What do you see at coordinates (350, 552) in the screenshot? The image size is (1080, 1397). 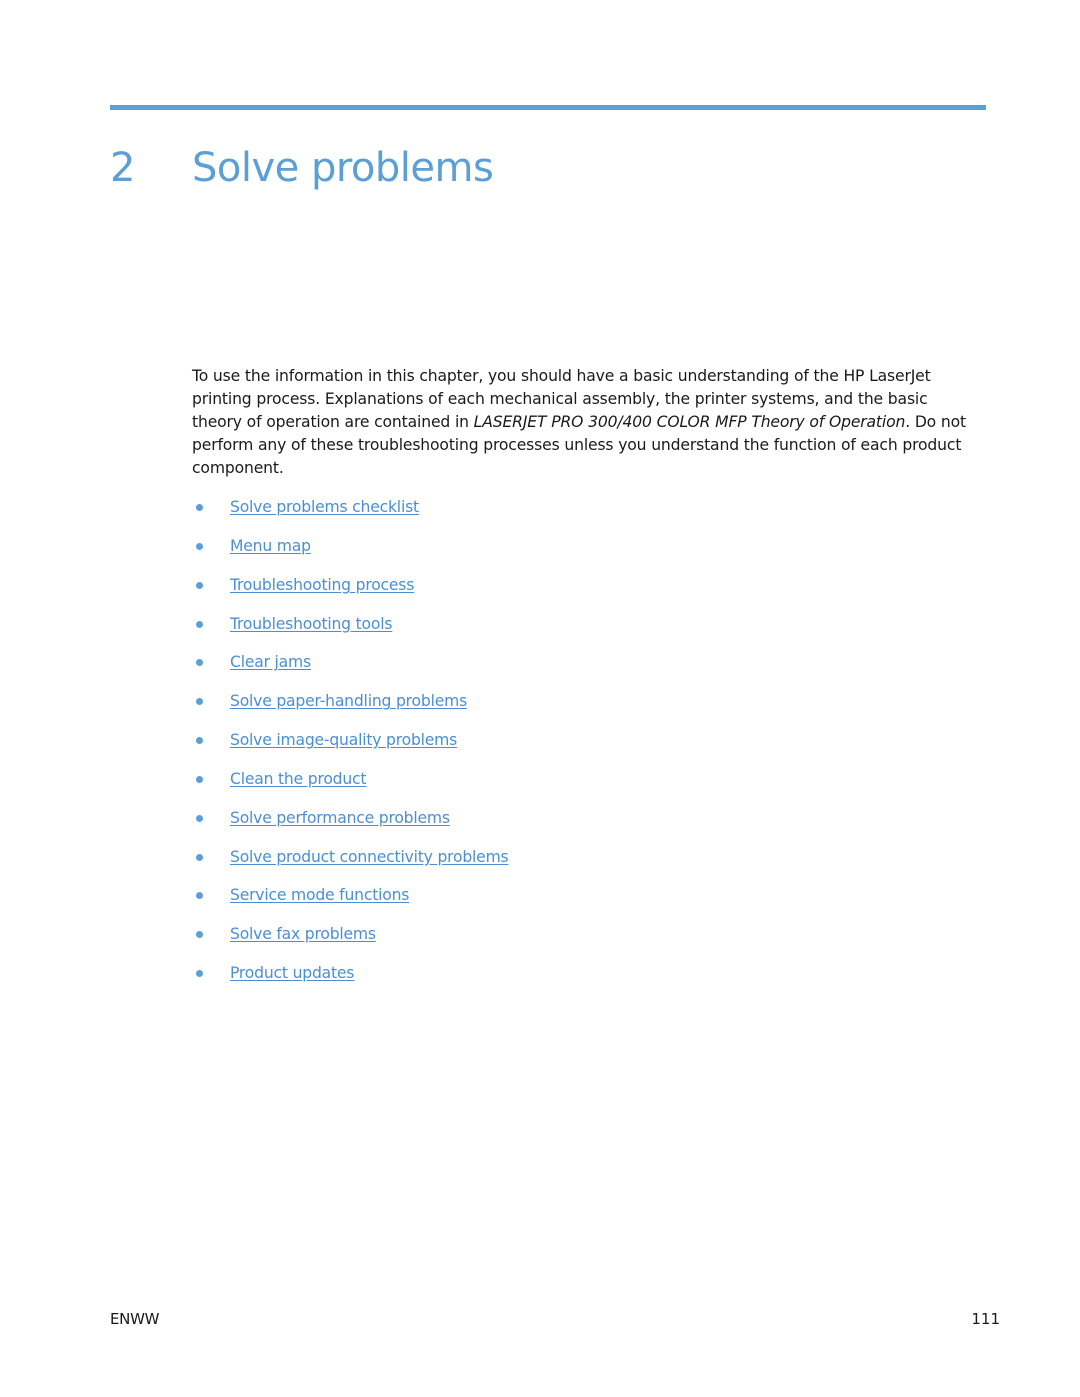 I see `list-item: Menu map` at bounding box center [350, 552].